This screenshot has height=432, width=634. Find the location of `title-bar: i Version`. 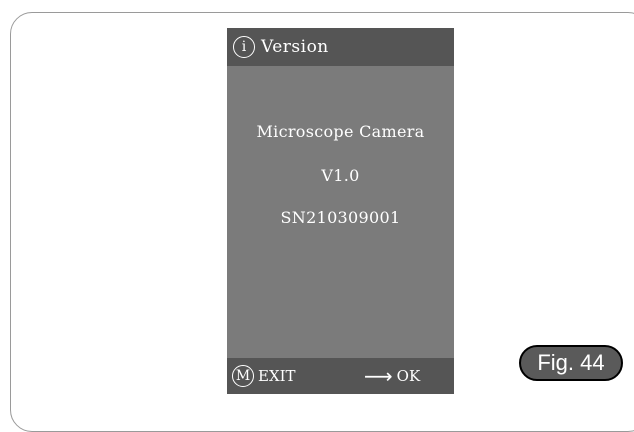

title-bar: i Version is located at coordinates (340, 47).